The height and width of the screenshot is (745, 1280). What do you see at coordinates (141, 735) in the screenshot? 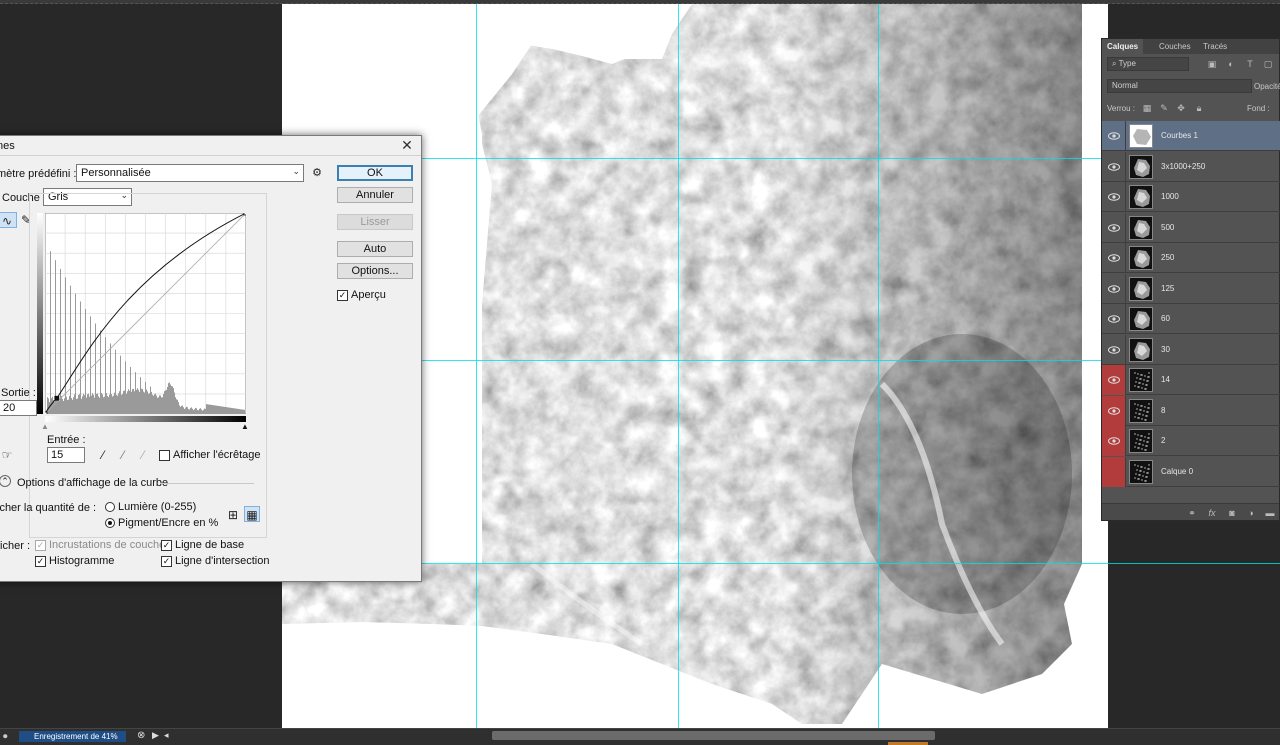
I see `cancel-save-icon: ⊗` at bounding box center [141, 735].